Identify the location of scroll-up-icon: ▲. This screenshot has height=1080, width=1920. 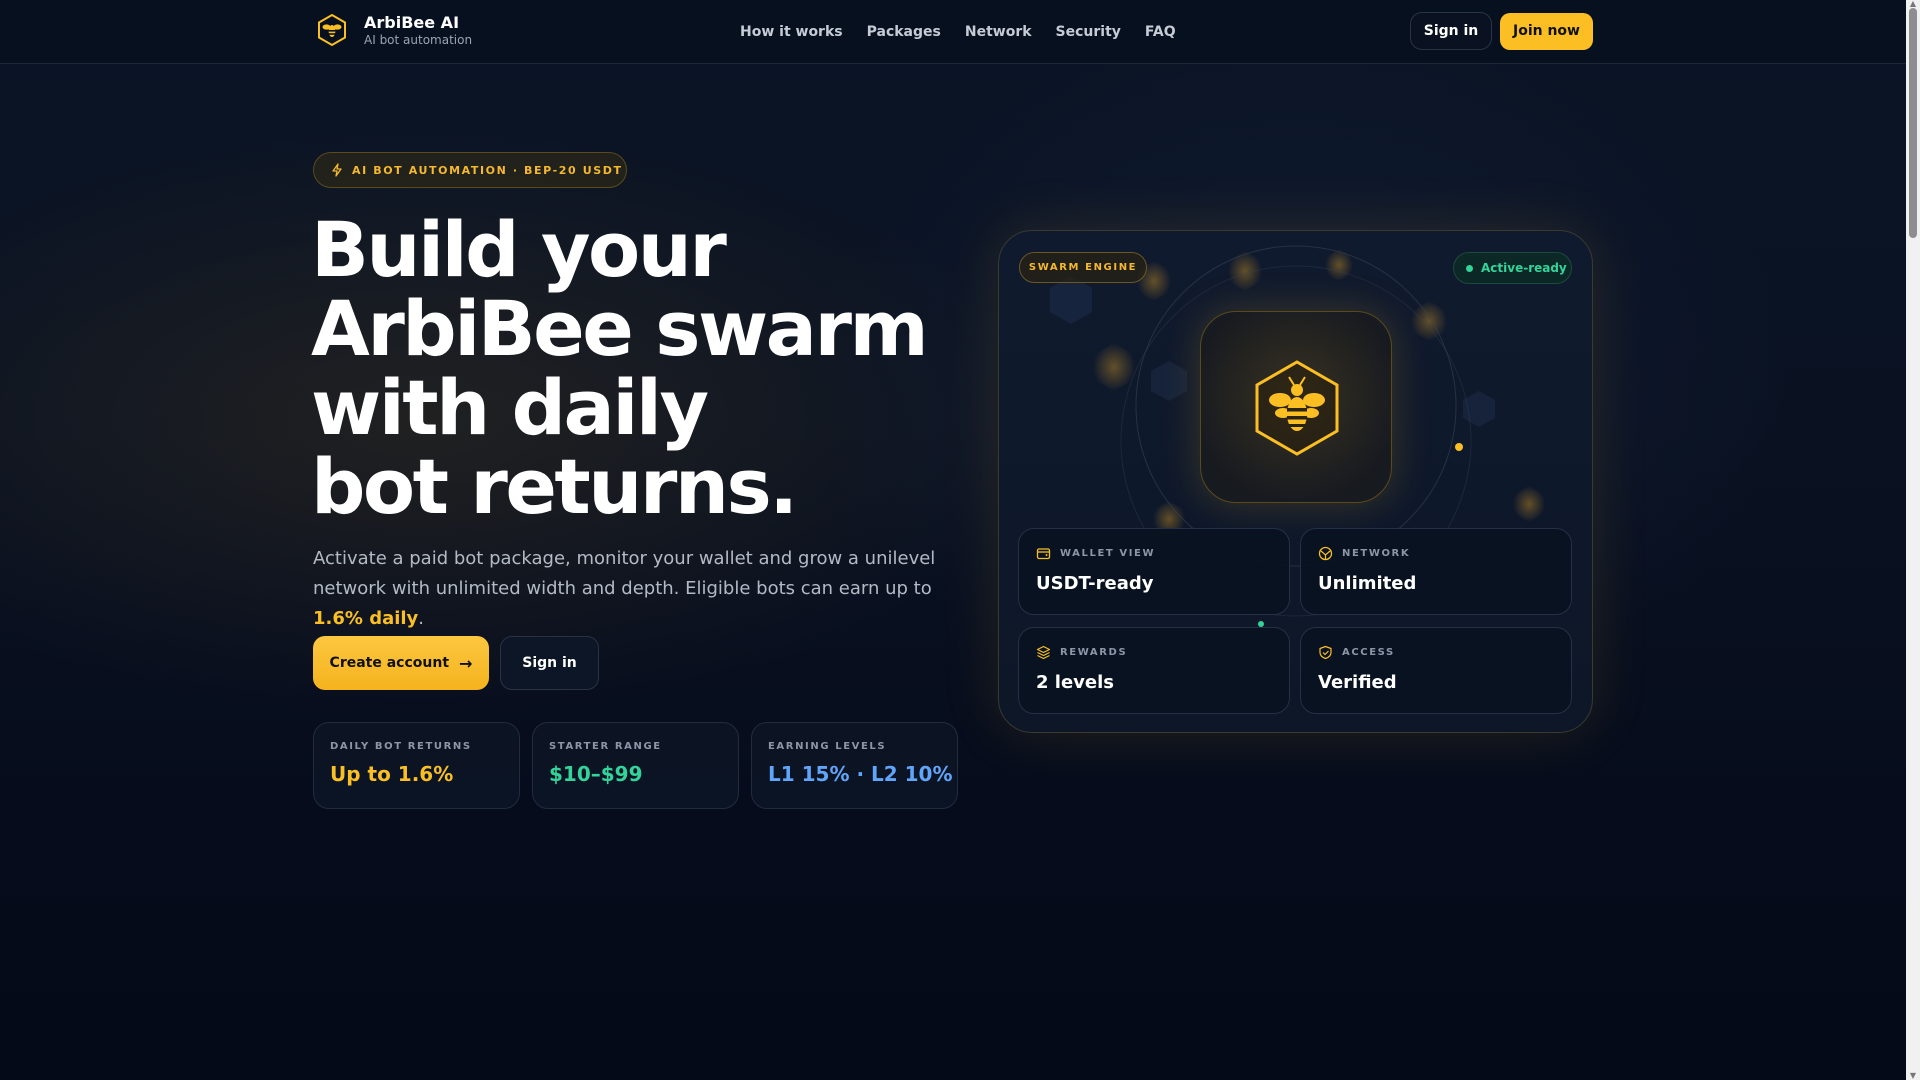
(1913, 4).